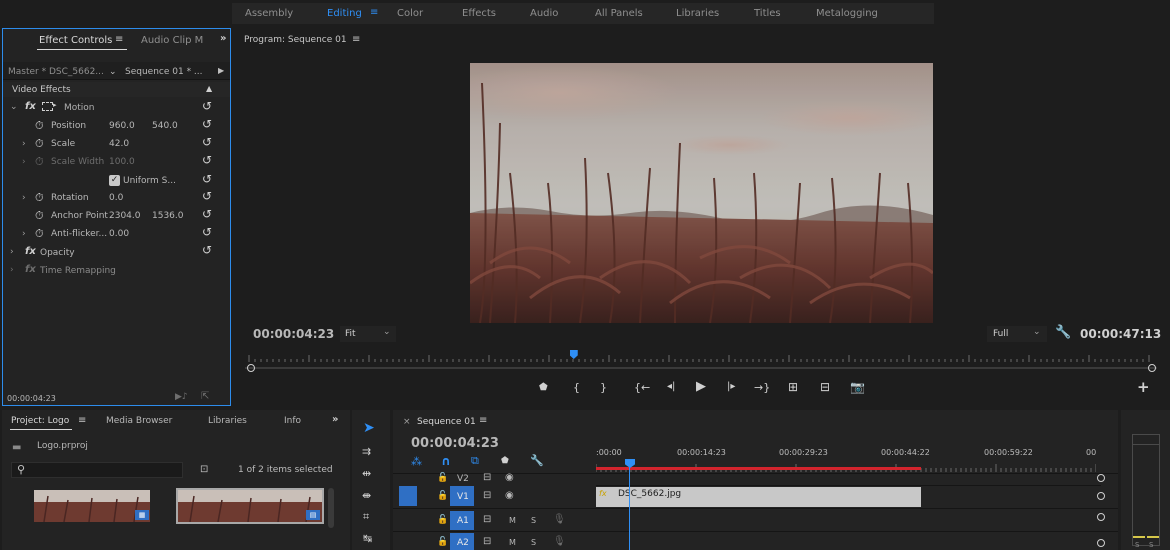  I want to click on workspace-tab-assembly: Assembly, so click(269, 13).